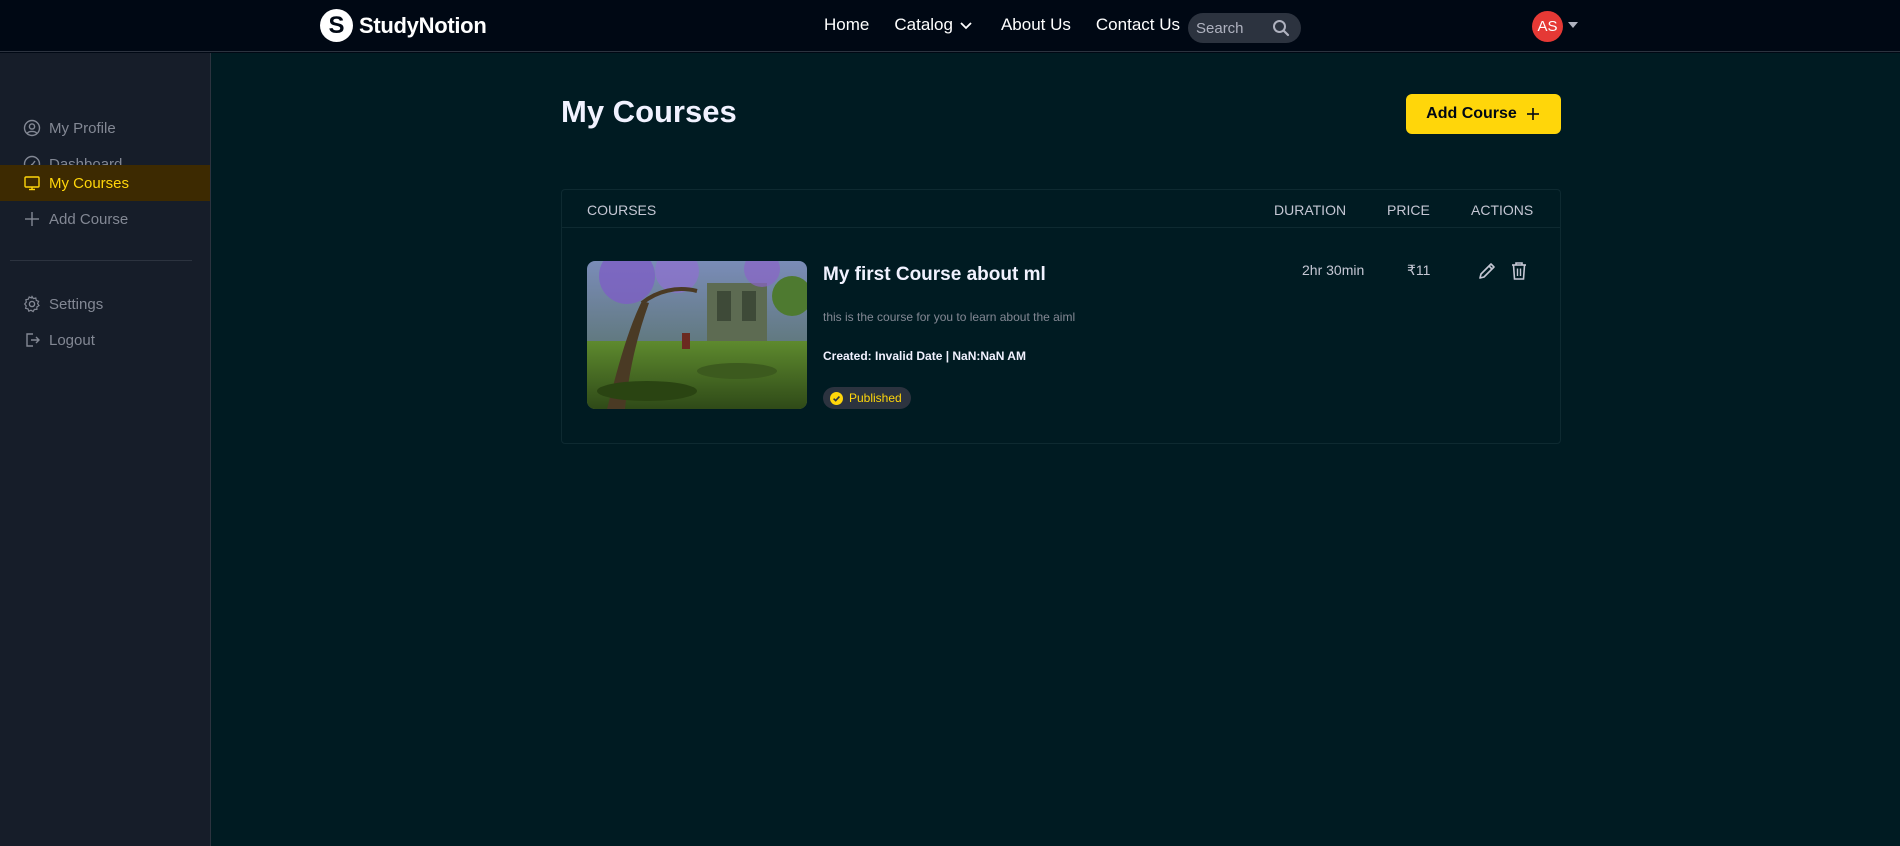 This screenshot has width=1900, height=846. I want to click on chevron-down-icon, so click(966, 26).